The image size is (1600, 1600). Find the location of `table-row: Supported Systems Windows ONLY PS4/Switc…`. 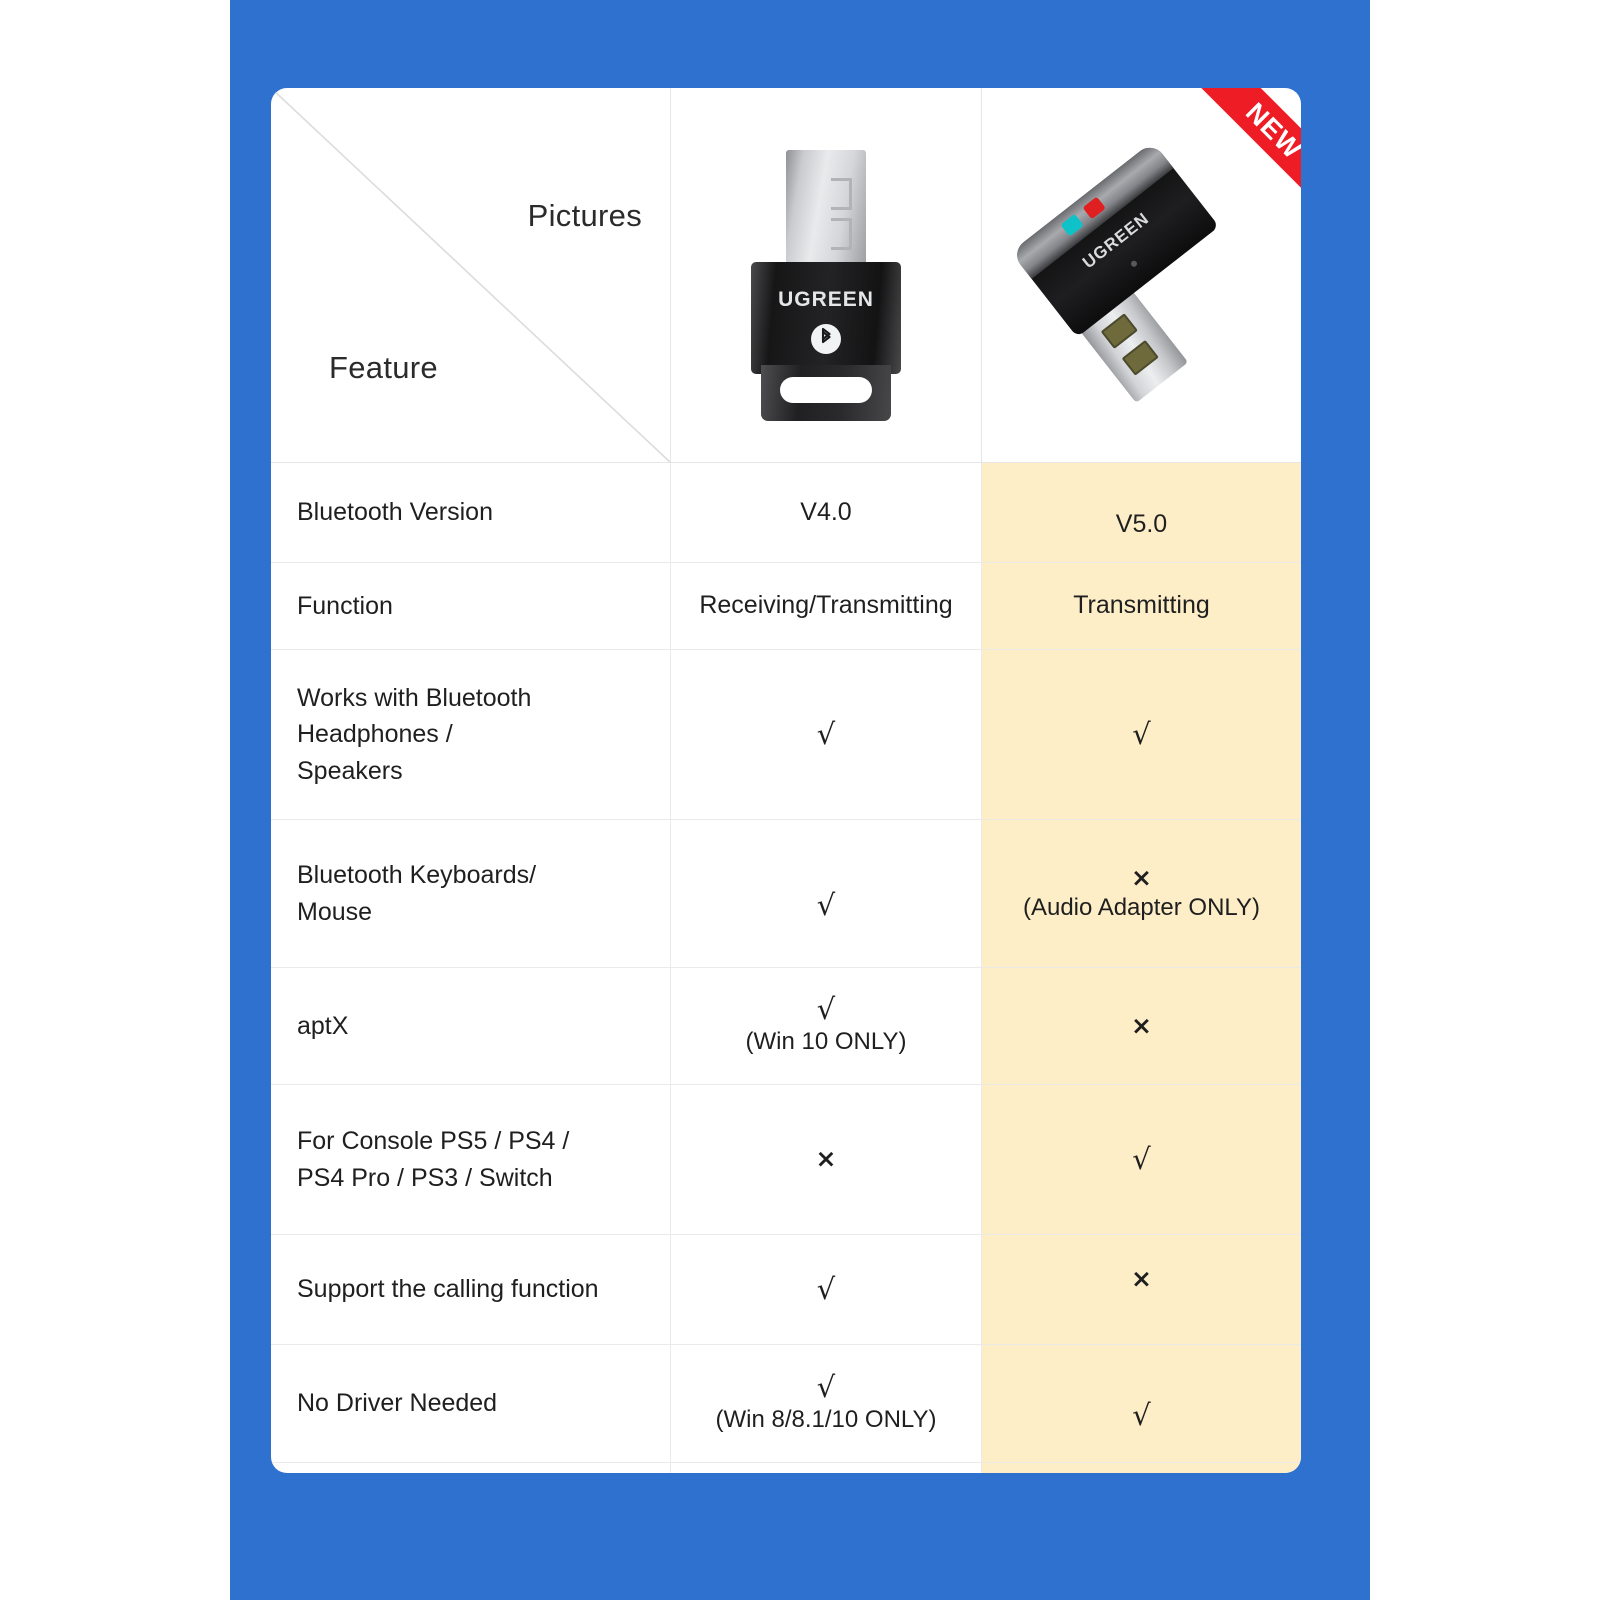

table-row: Supported Systems Windows ONLY PS4/Switc… is located at coordinates (786, 1468).